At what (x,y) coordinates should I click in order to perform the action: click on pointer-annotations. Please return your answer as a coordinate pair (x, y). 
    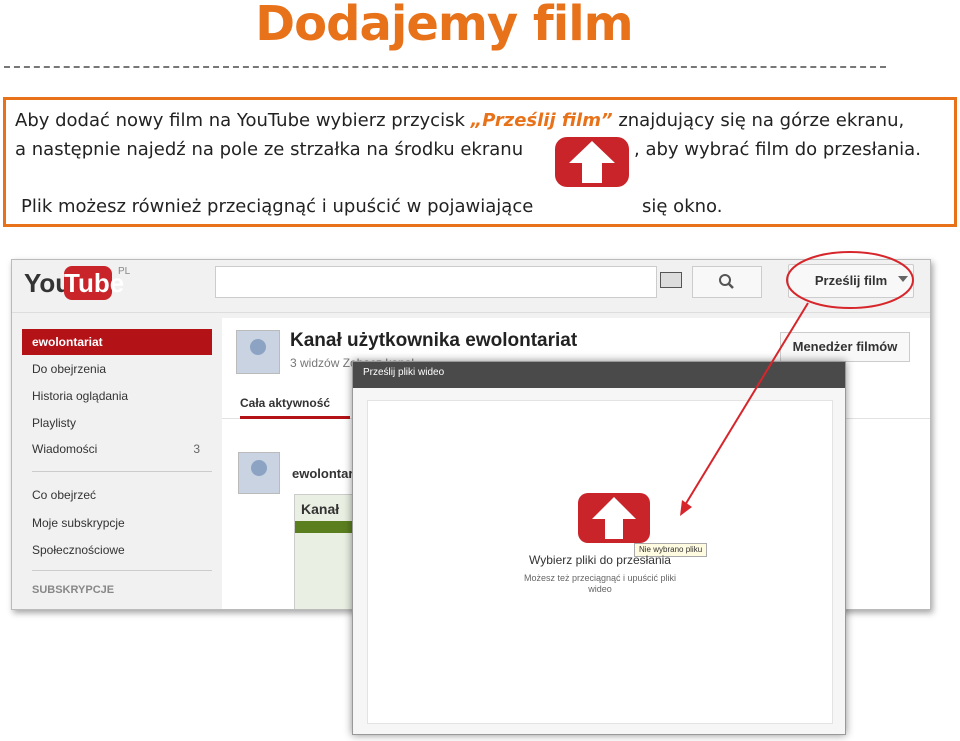
    Looking at the image, I should click on (797, 383).